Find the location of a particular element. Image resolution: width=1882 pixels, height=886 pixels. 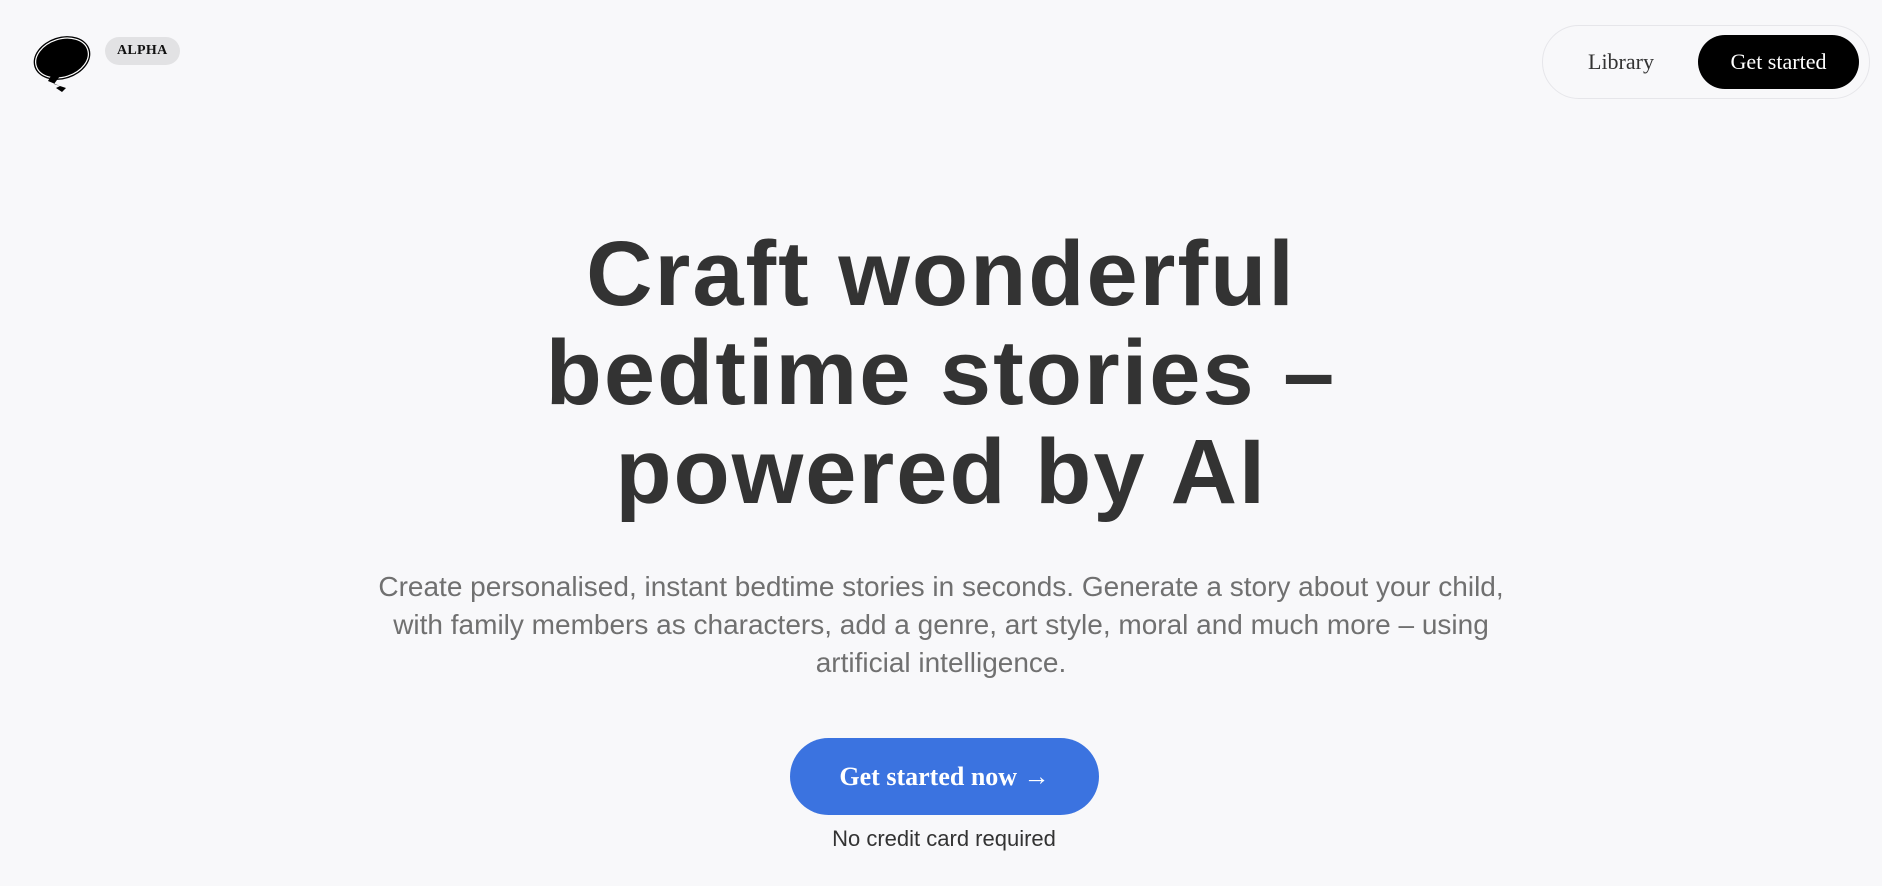

alpha-badge: ALPHA is located at coordinates (142, 51).